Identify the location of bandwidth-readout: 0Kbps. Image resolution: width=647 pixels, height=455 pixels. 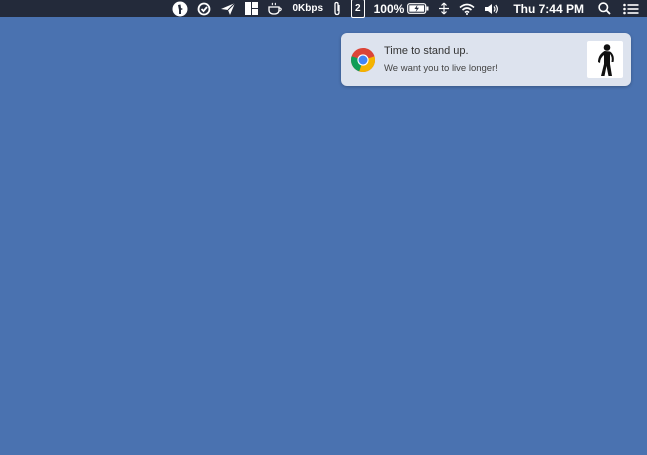
(307, 8).